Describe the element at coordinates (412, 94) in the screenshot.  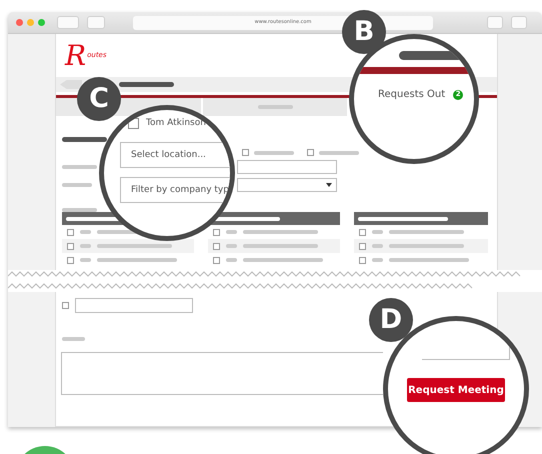
I see `tab-label: Requests Out` at that location.